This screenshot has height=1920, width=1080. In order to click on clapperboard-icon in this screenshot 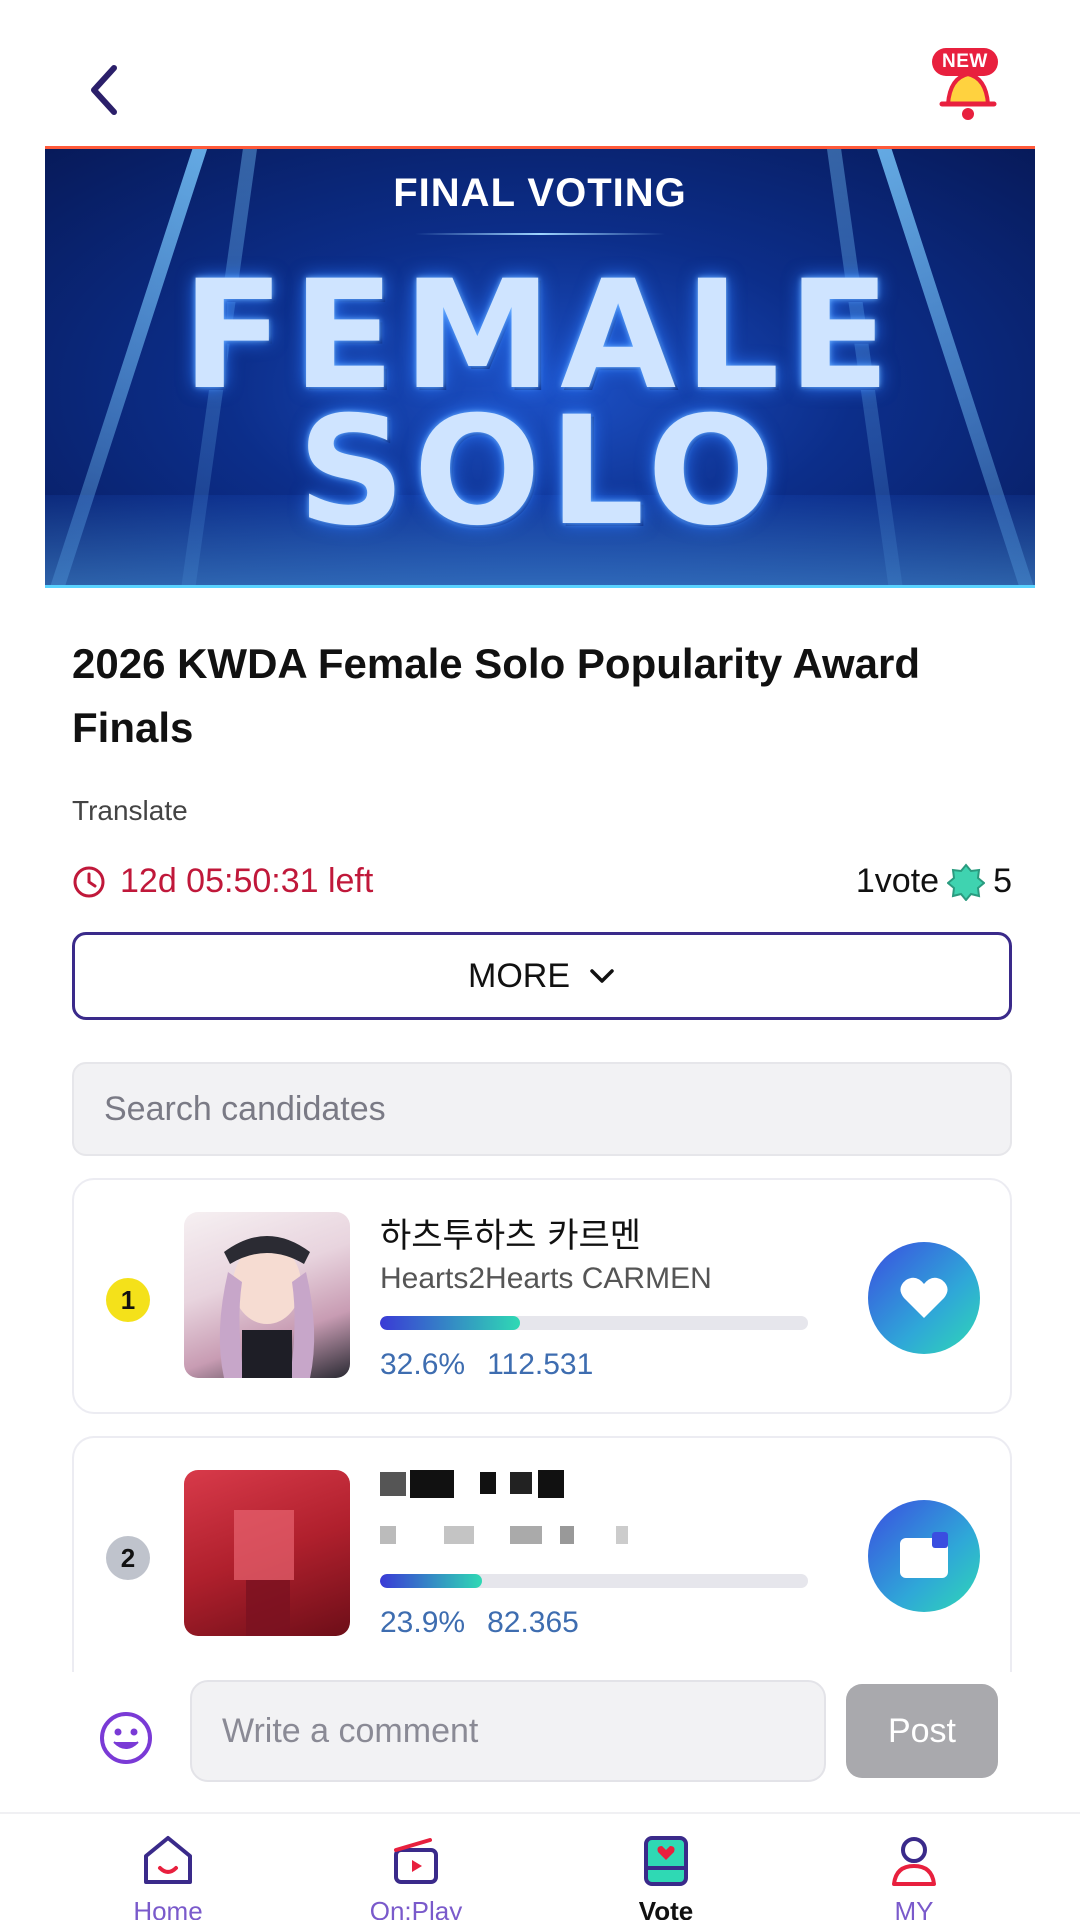, I will do `click(416, 1861)`.